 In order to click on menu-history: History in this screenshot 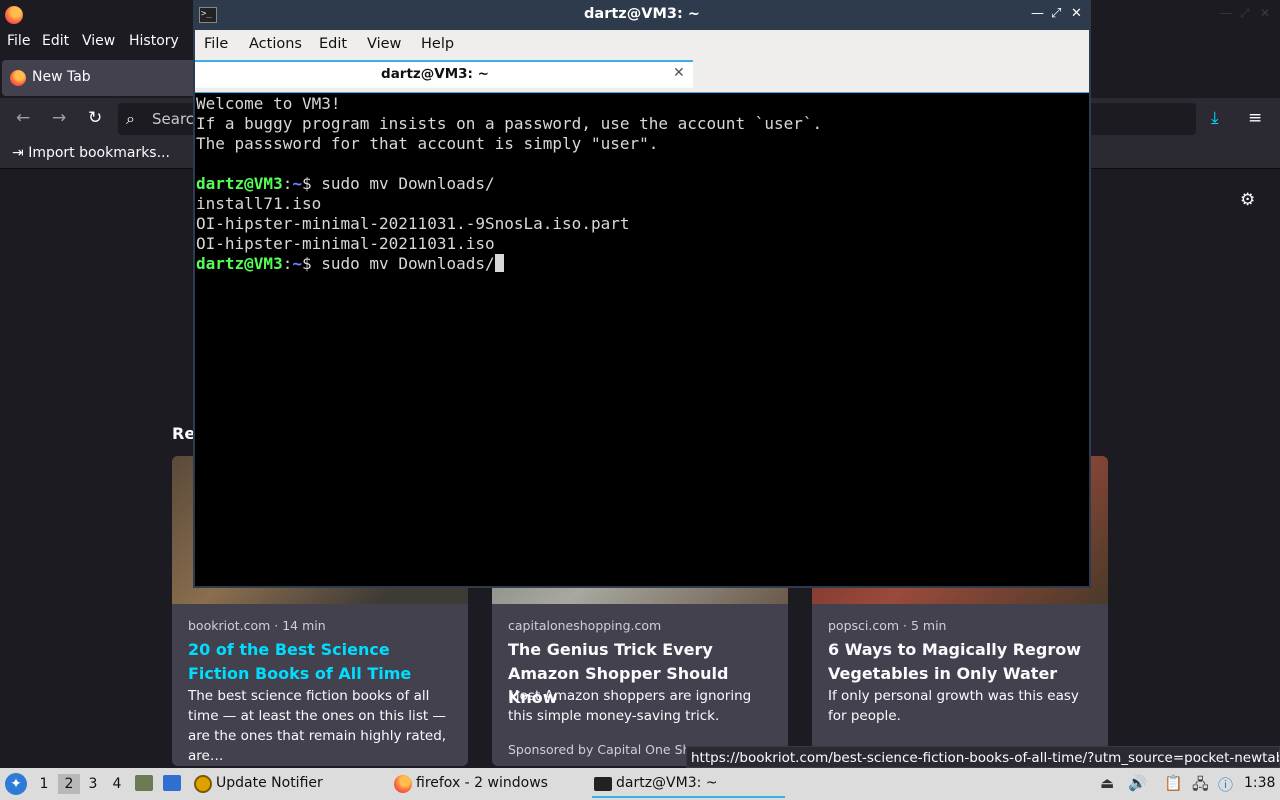, I will do `click(154, 41)`.